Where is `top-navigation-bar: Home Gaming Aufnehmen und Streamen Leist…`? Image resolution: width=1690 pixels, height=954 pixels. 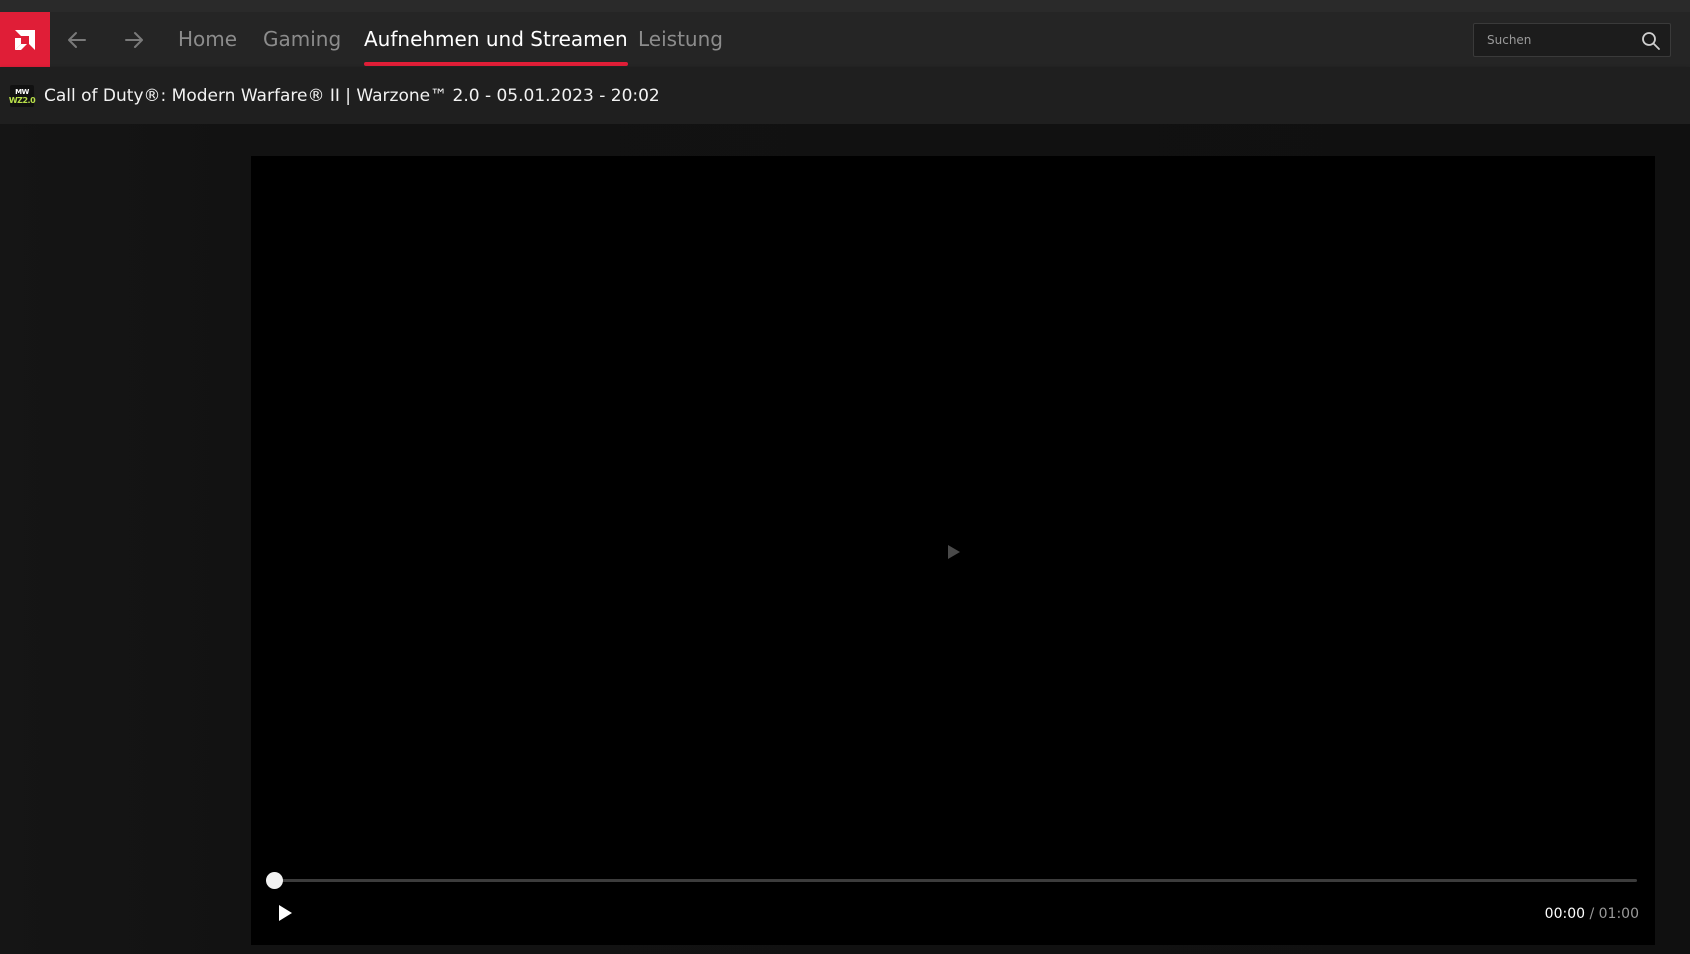
top-navigation-bar: Home Gaming Aufnehmen und Streamen Leist… is located at coordinates (845, 39).